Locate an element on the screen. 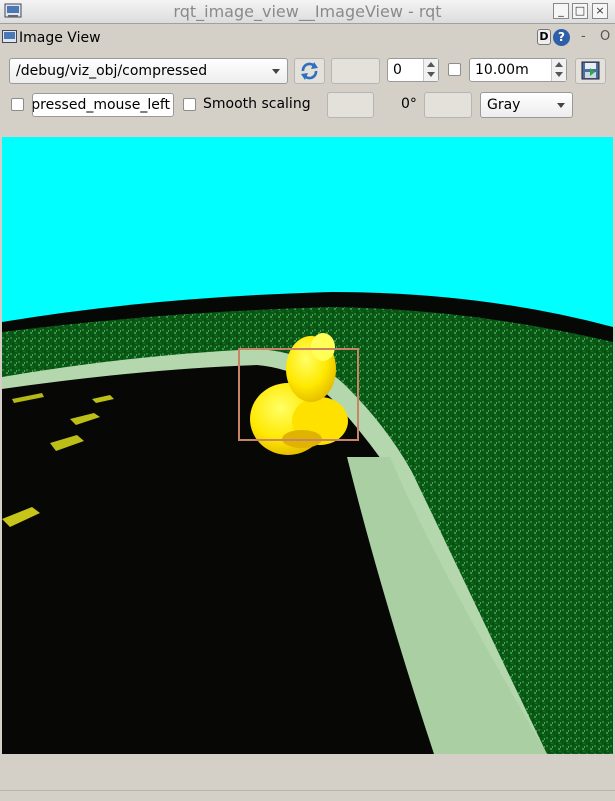 The width and height of the screenshot is (615, 801). rotate-right-button is located at coordinates (448, 105).